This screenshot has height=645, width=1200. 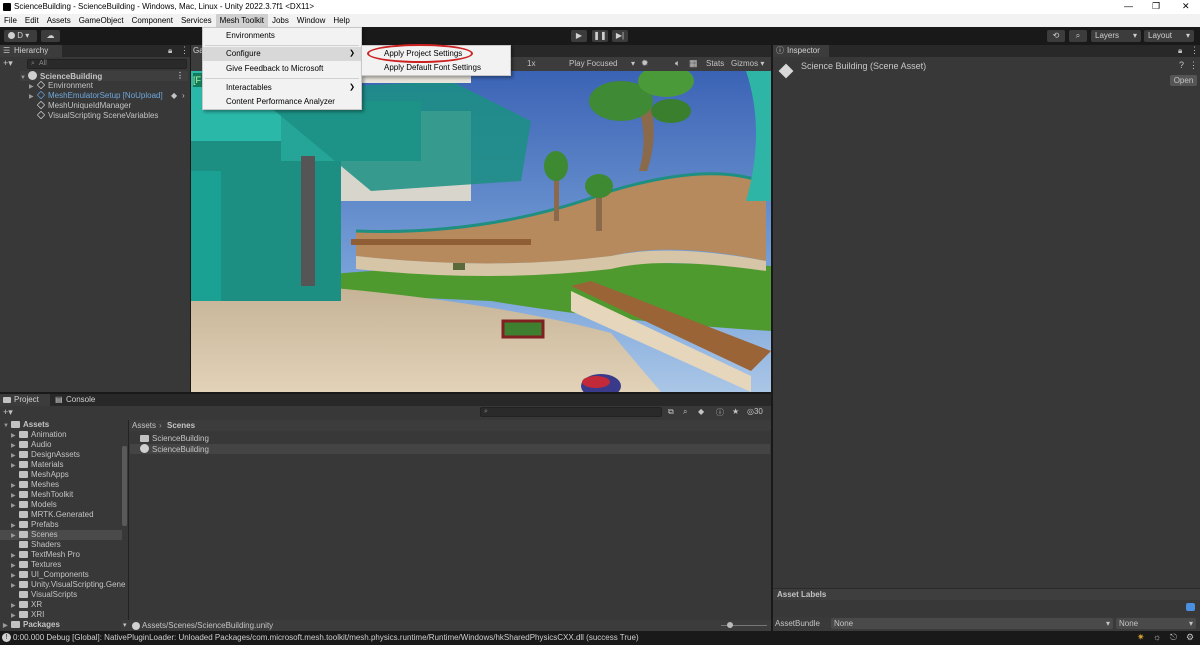 I want to click on menu-services: Services, so click(x=196, y=20).